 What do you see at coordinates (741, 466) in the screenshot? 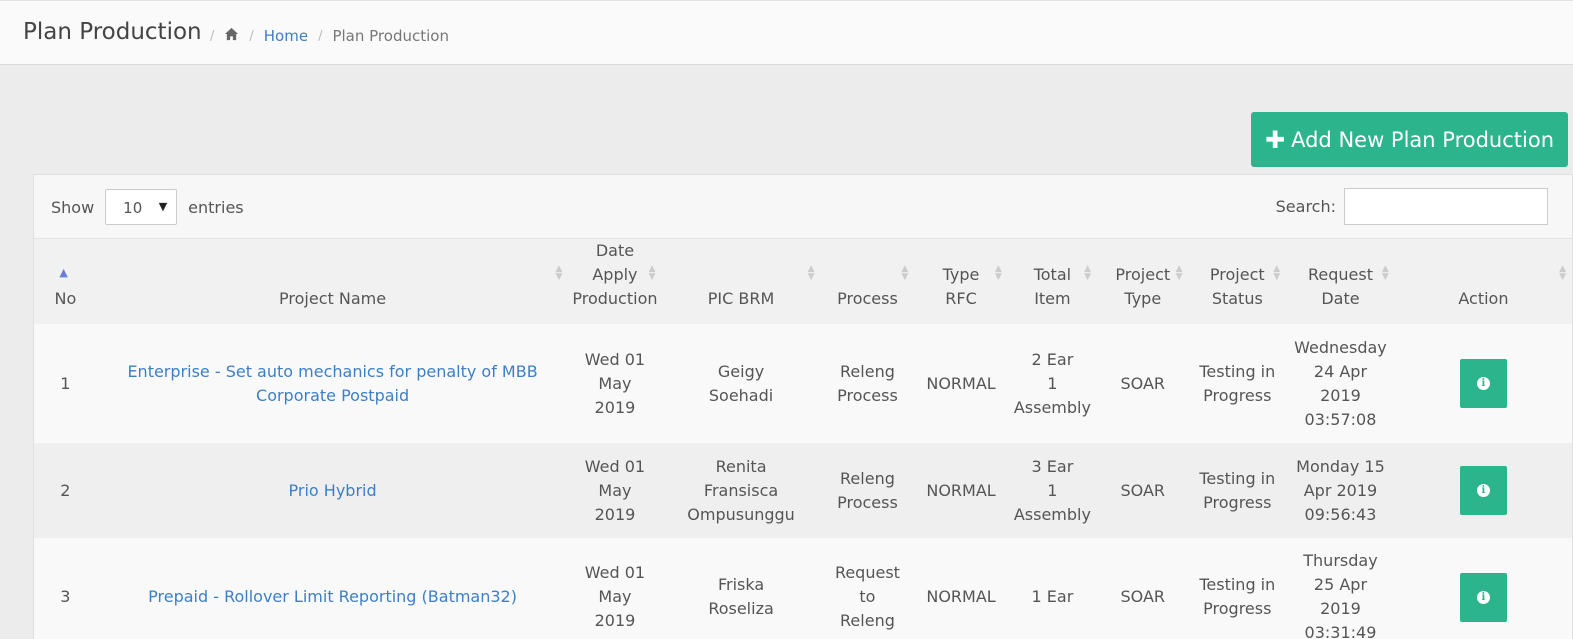
I see `cell-text-line: Renita` at bounding box center [741, 466].